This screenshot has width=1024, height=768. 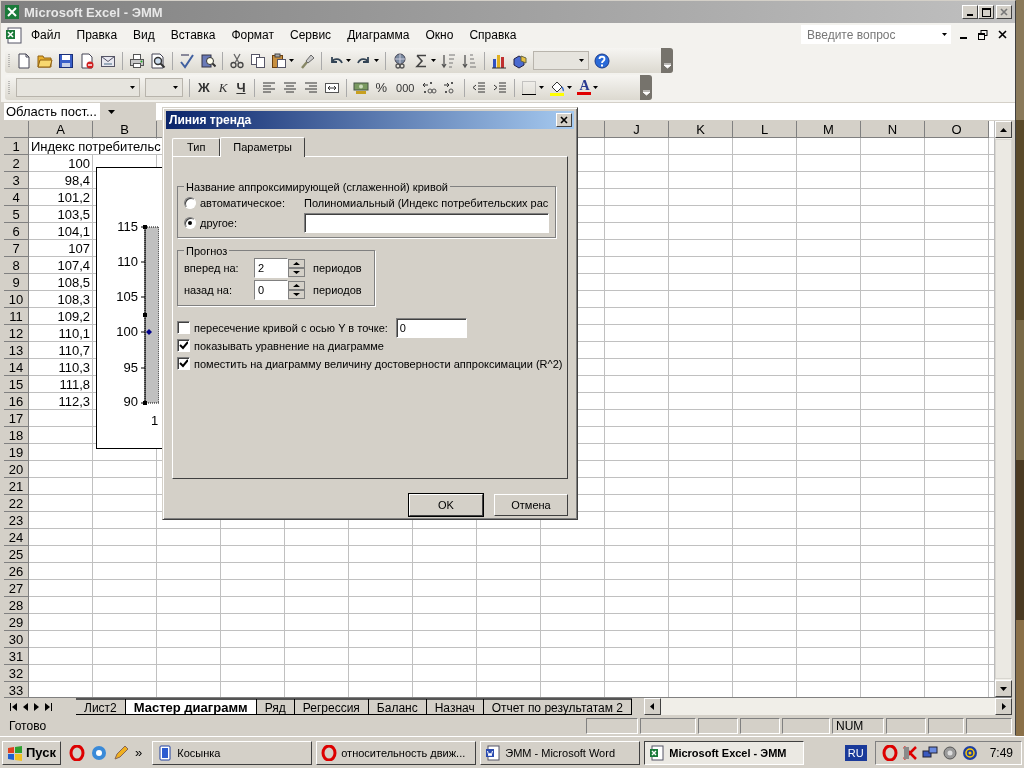 I want to click on currency-icon, so click(x=360, y=87).